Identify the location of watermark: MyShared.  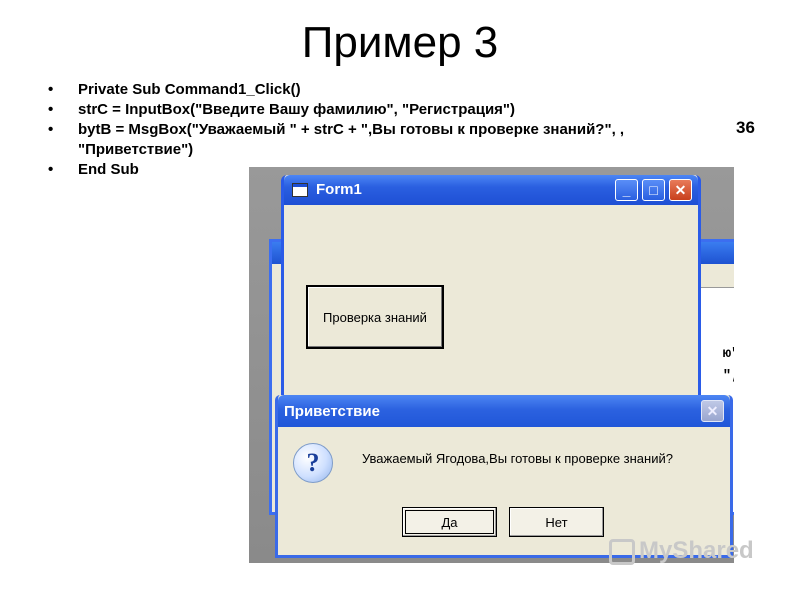
(681, 551).